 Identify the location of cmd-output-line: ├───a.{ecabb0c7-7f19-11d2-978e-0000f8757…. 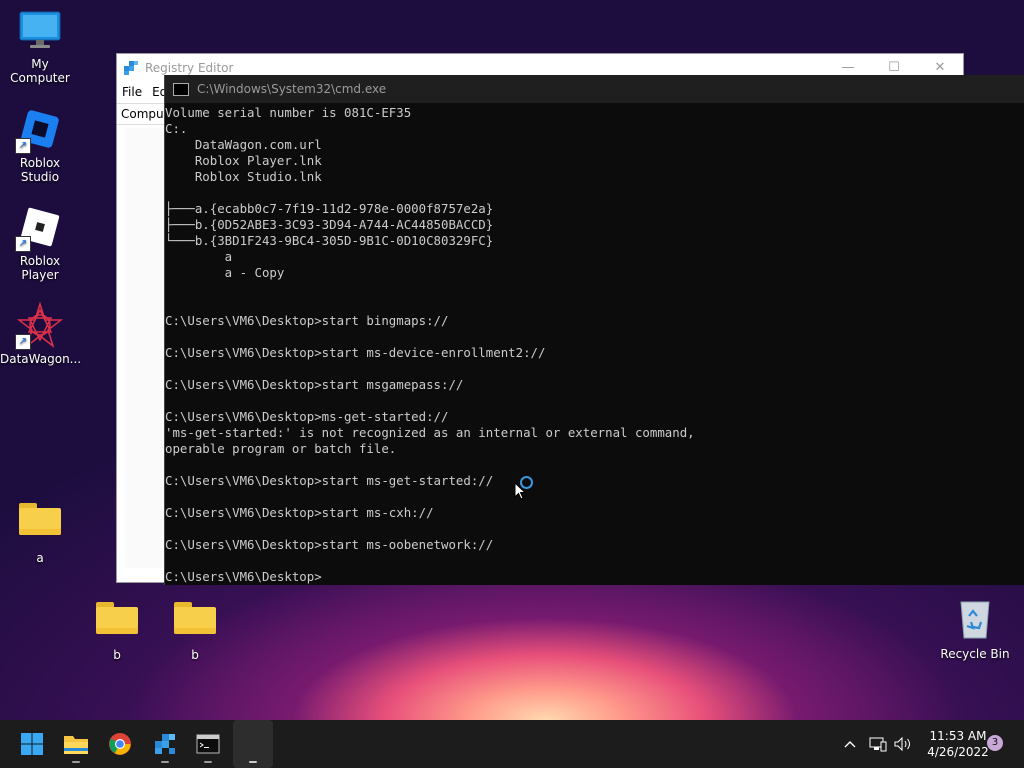
(329, 208).